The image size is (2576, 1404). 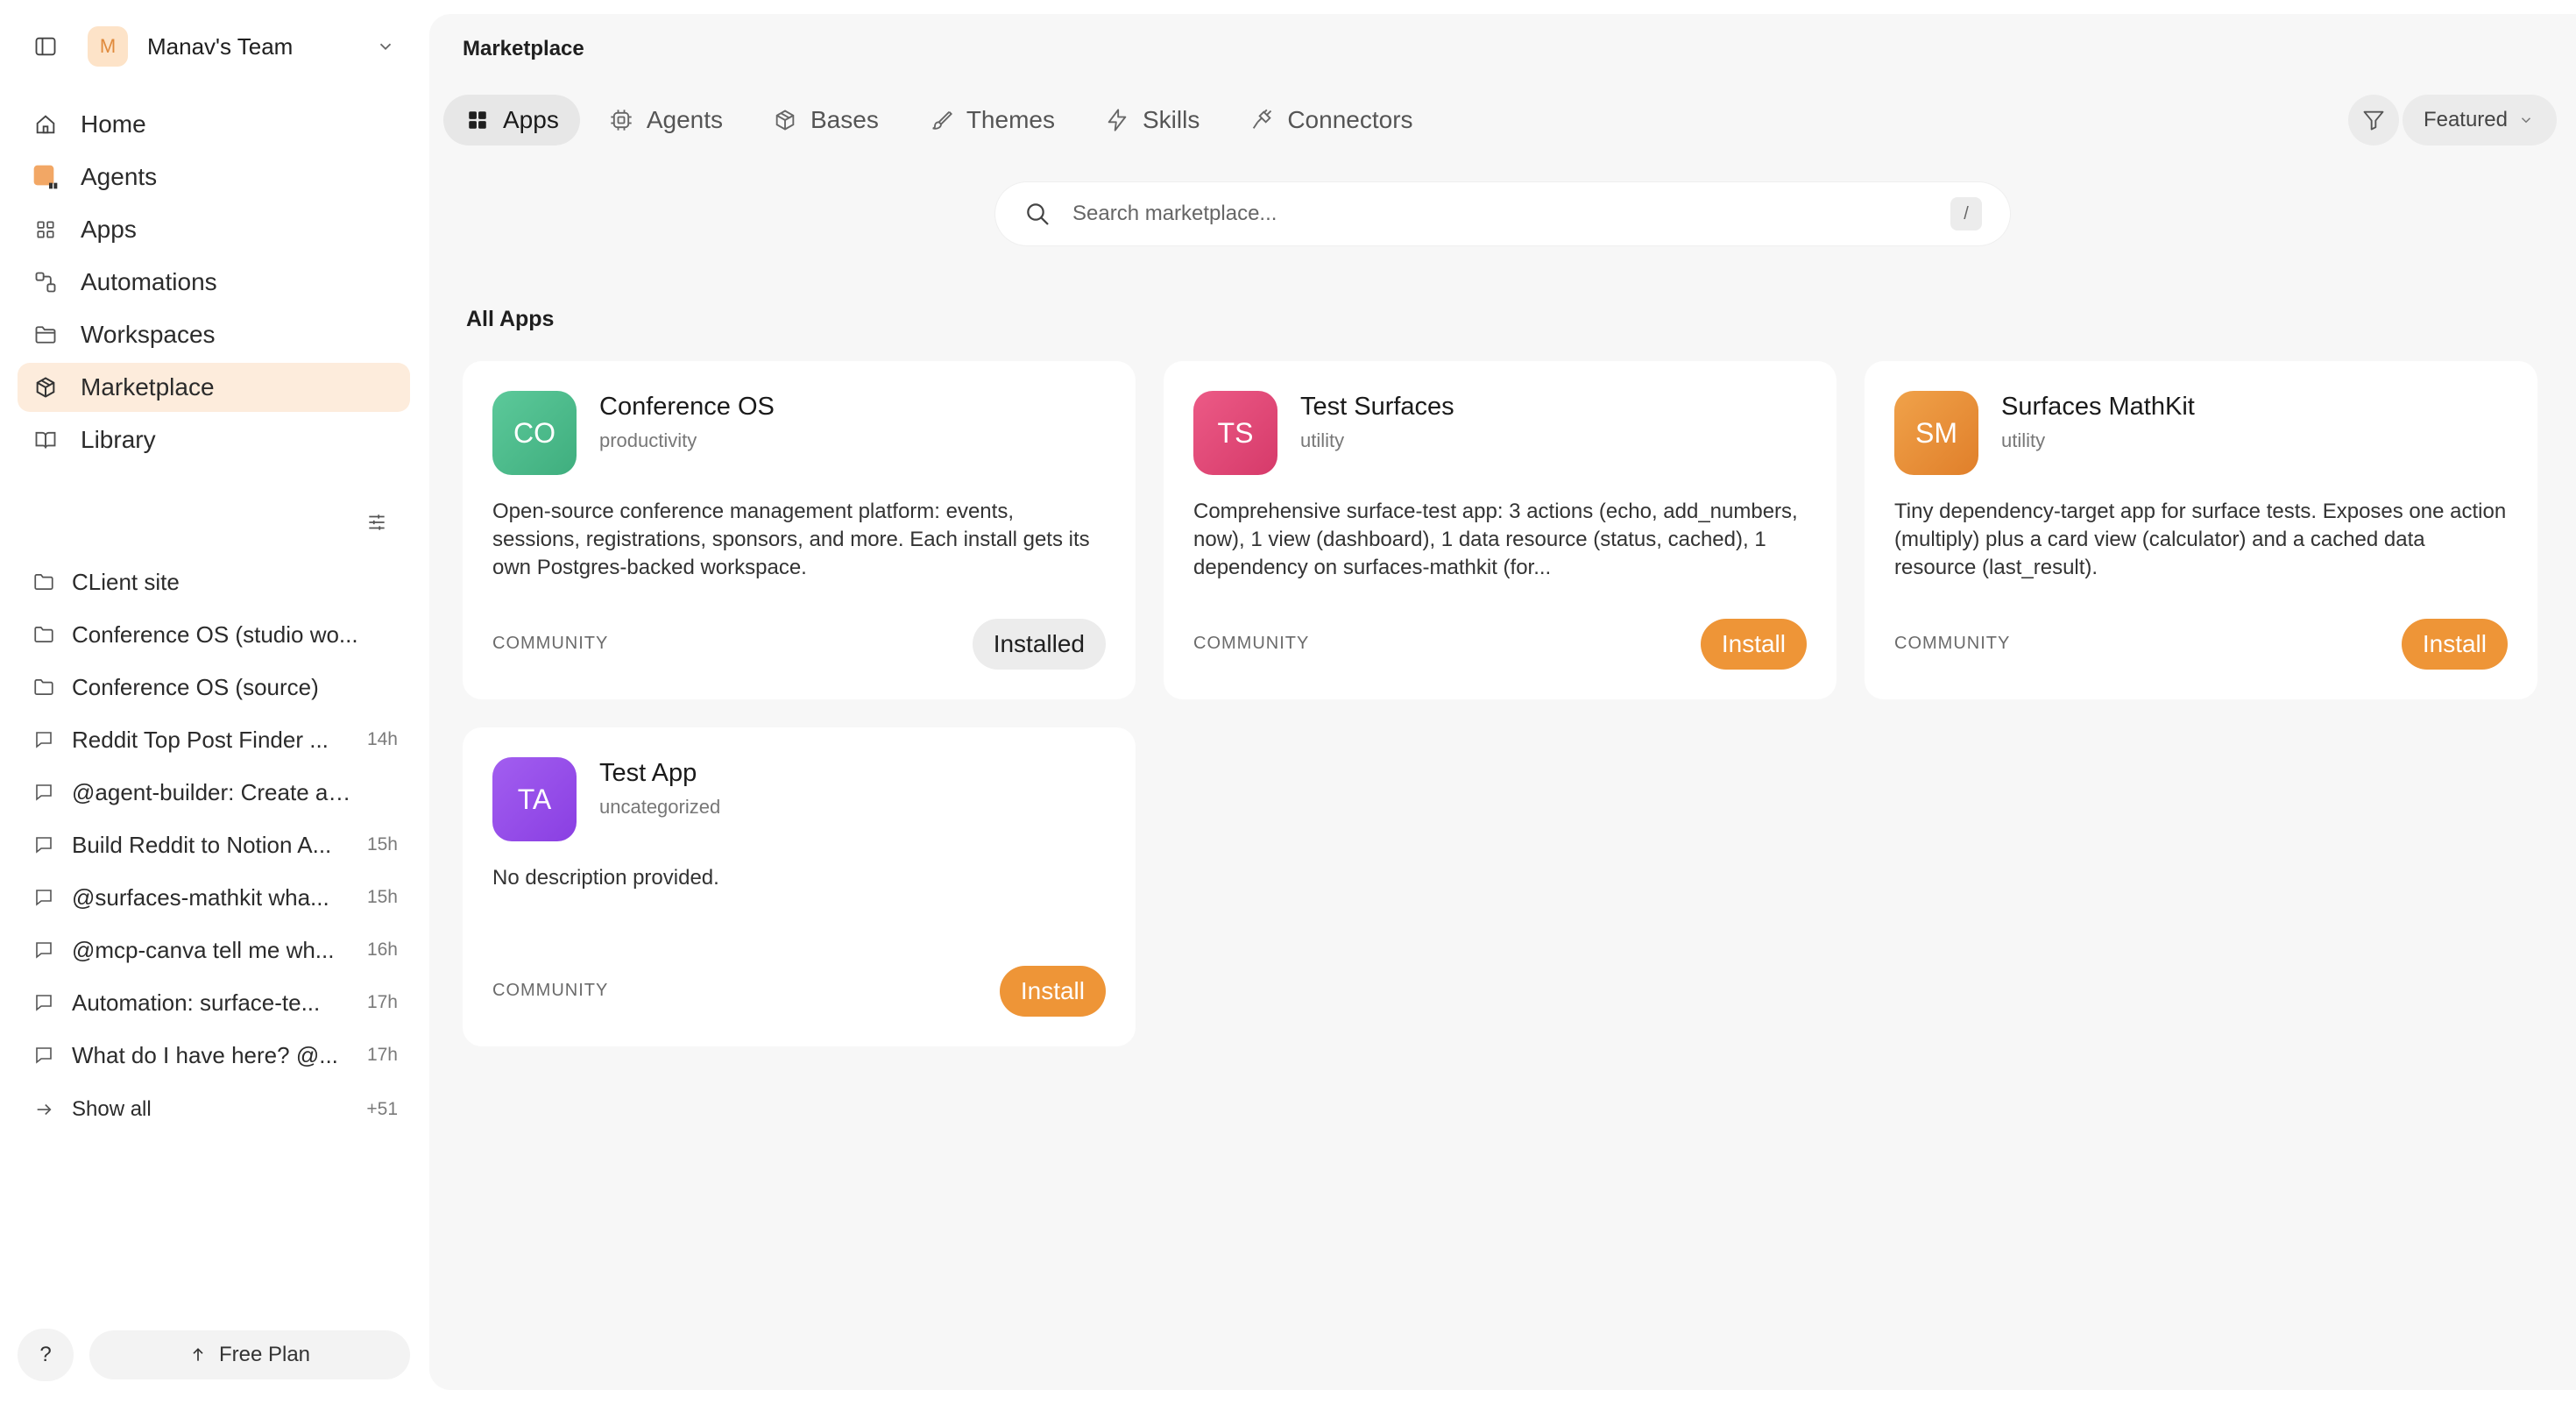 What do you see at coordinates (1117, 120) in the screenshot?
I see `bolt-icon` at bounding box center [1117, 120].